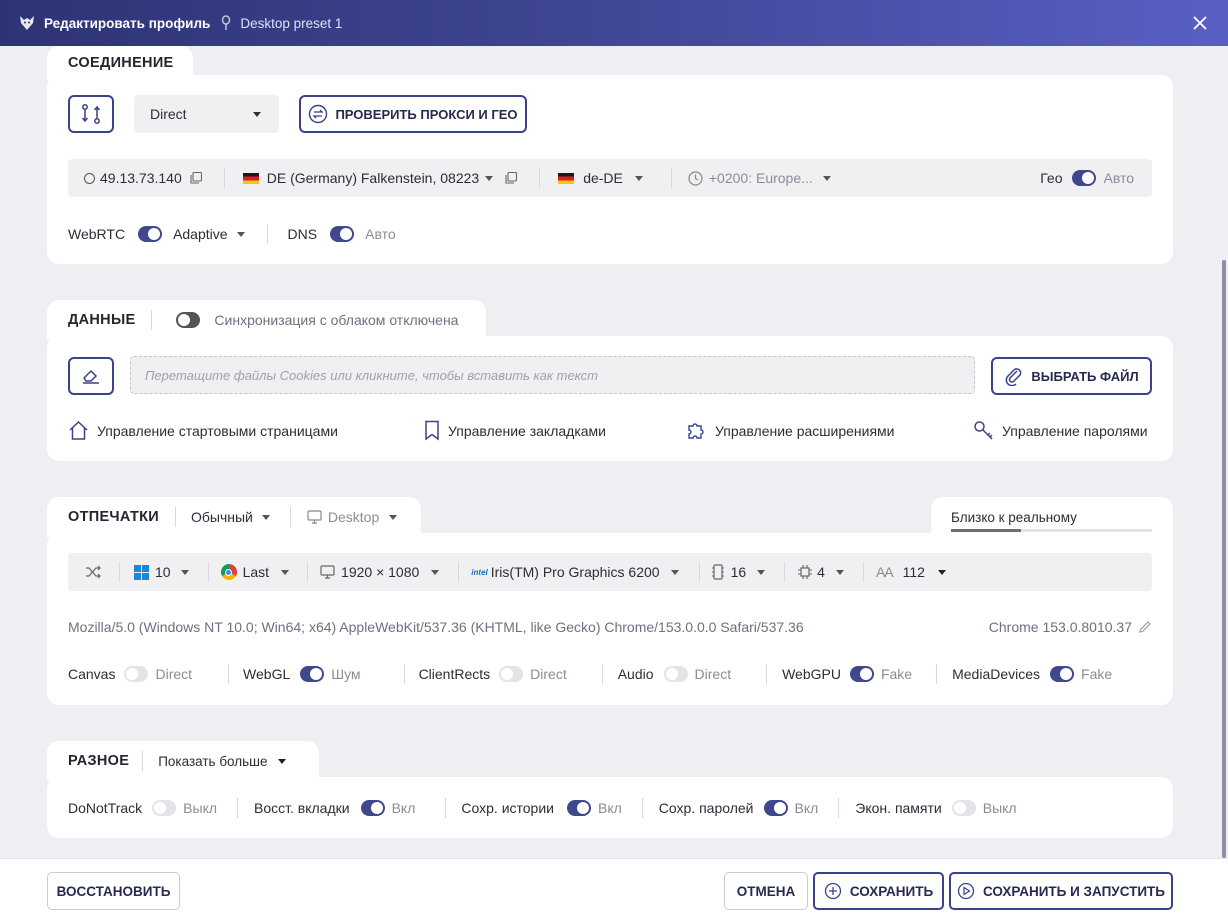 This screenshot has width=1228, height=922. What do you see at coordinates (164, 808) in the screenshot?
I see `donottrack-toggle` at bounding box center [164, 808].